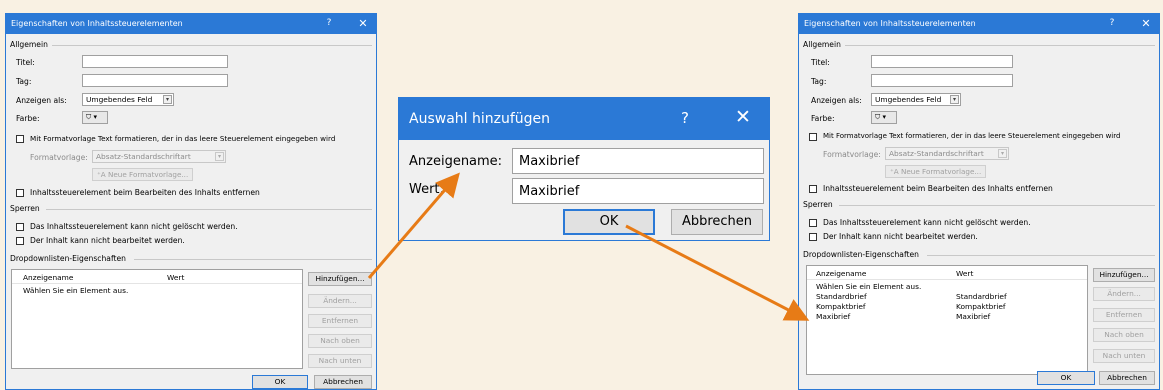 Image resolution: width=1163 pixels, height=390 pixels. Describe the element at coordinates (480, 119) in the screenshot. I see `dialog-title: Auswahl hinzufügen` at that location.